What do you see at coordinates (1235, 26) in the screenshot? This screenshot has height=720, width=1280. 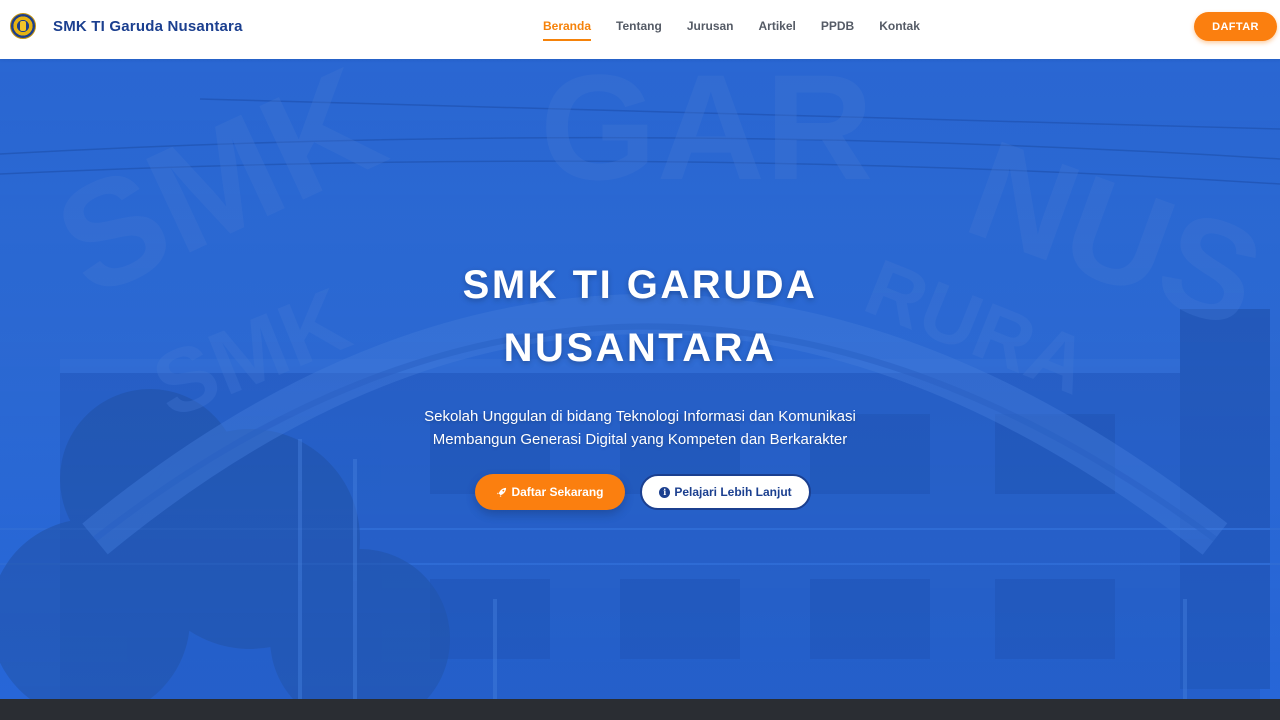 I see `daftar-button: DAFTAR` at bounding box center [1235, 26].